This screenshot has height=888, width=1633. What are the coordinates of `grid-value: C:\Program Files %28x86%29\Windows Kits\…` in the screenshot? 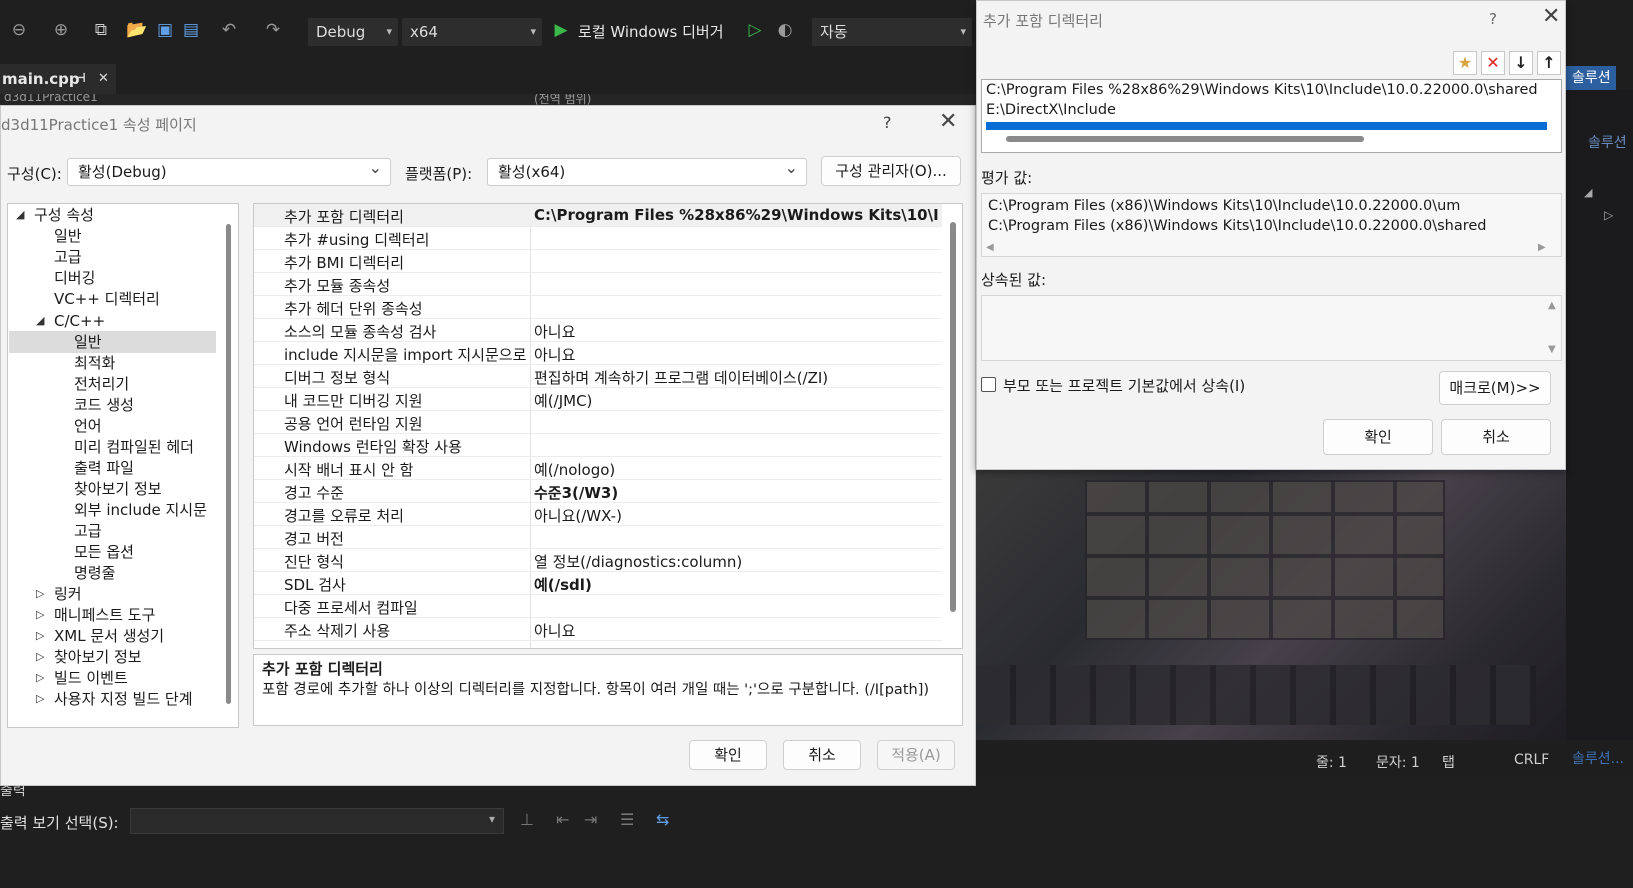 It's located at (736, 215).